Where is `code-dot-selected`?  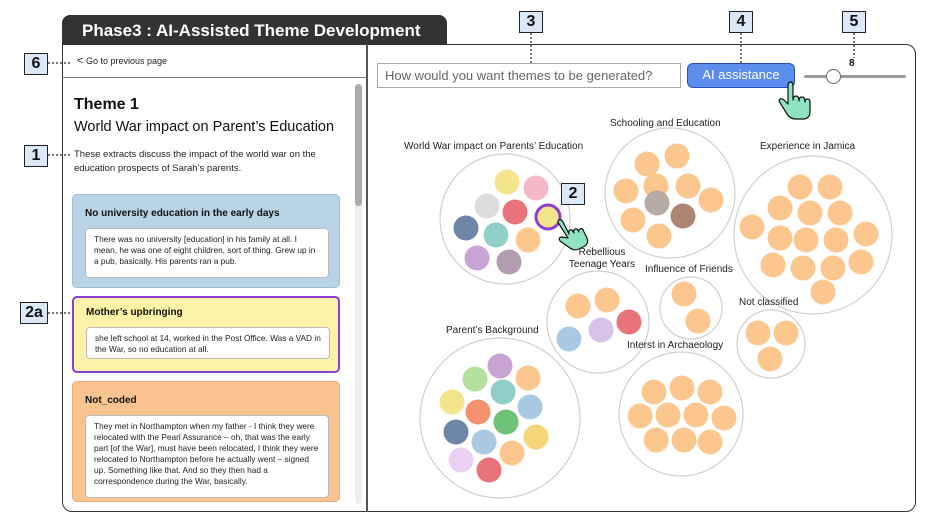 code-dot-selected is located at coordinates (548, 217).